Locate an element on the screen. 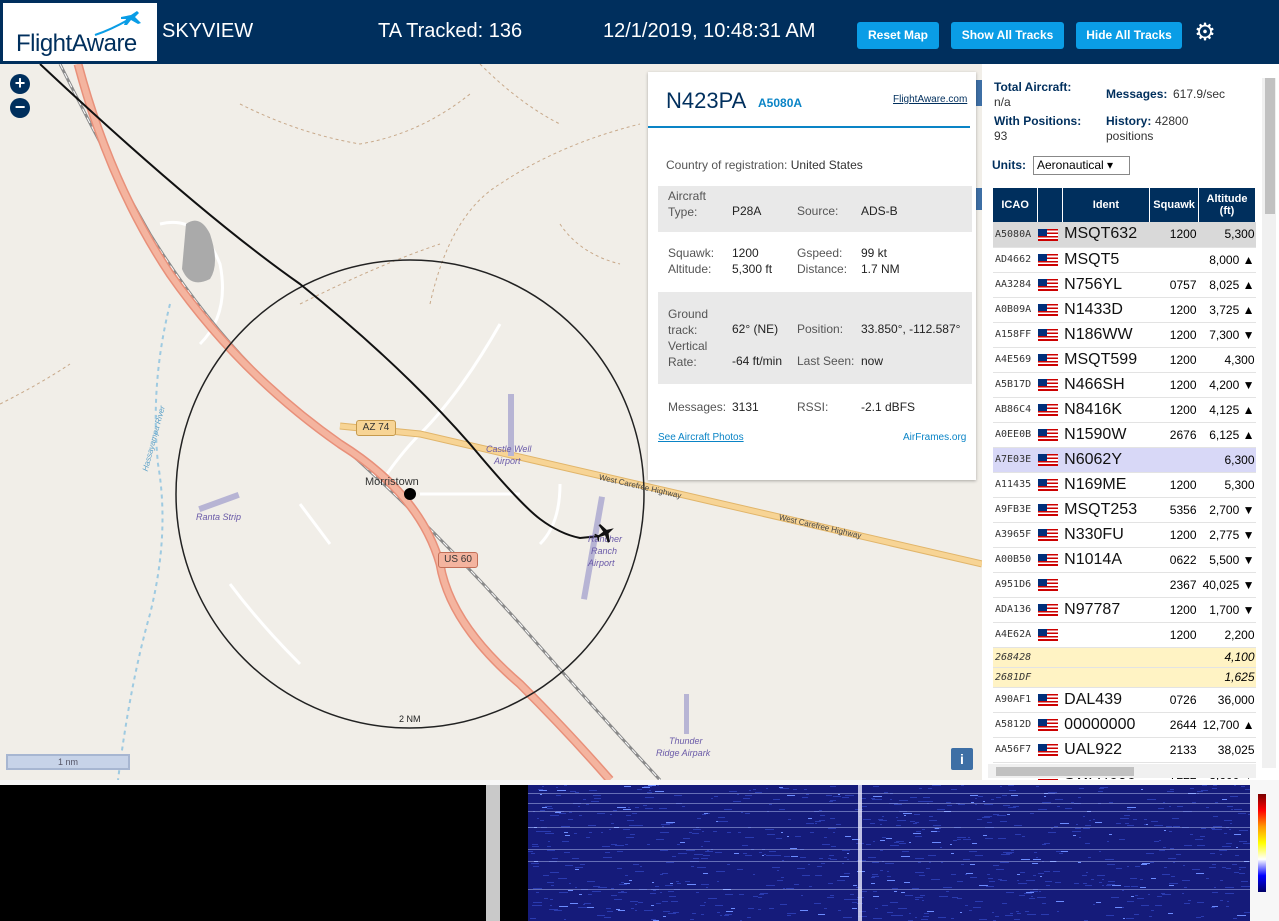 This screenshot has height=921, width=1279. table-row: AD4662 MSQT5 8,000 ▲ is located at coordinates (1124, 260).